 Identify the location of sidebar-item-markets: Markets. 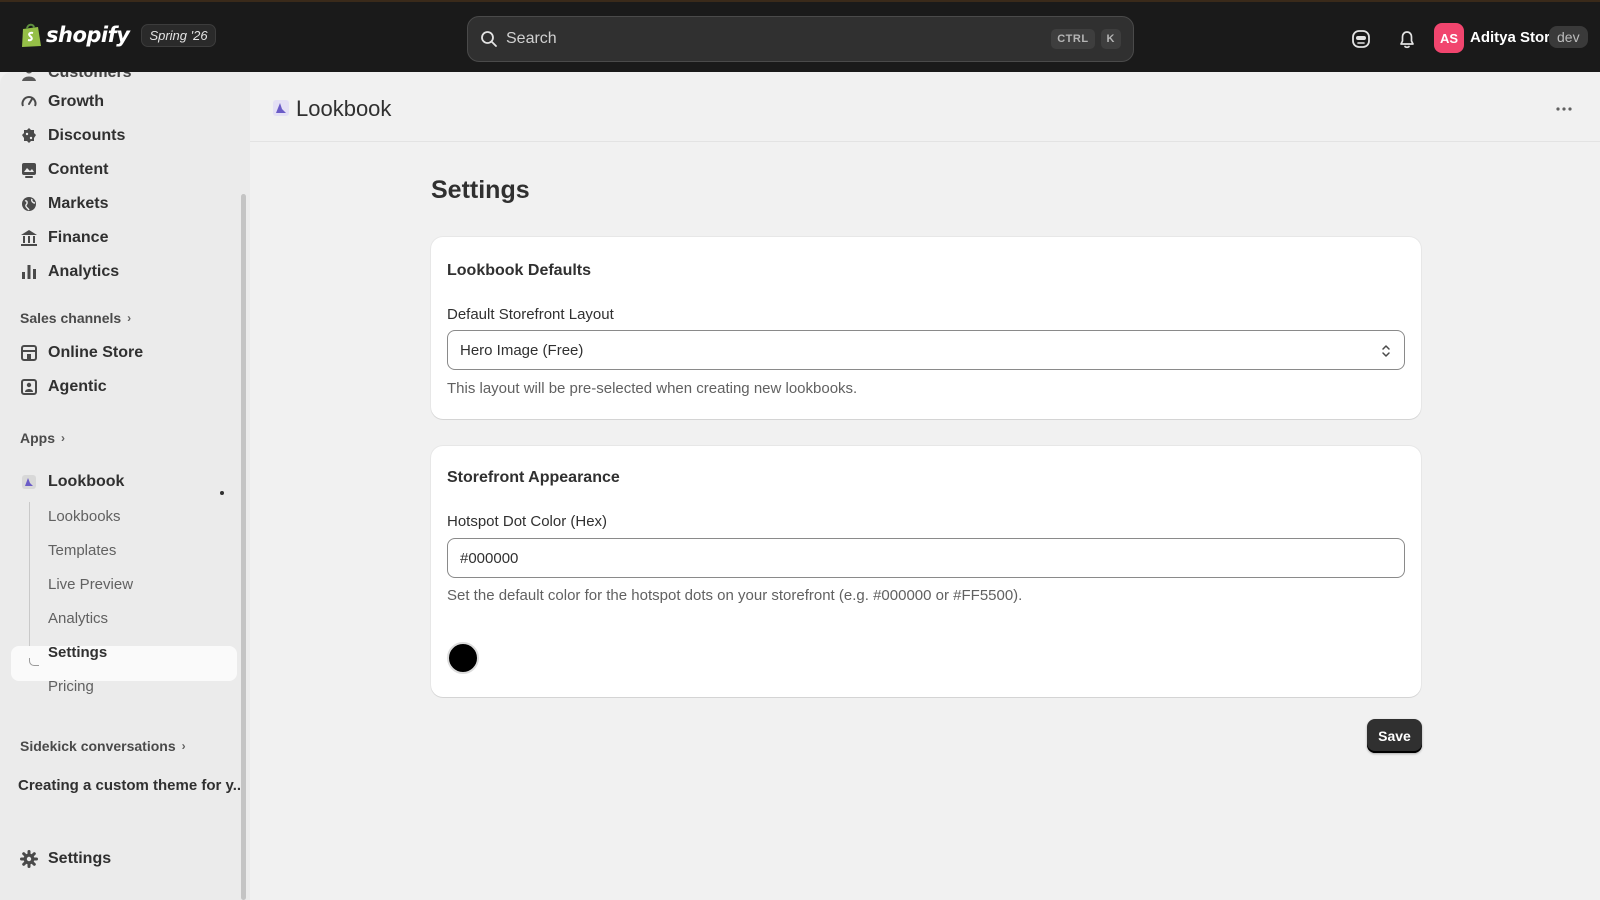
(64, 204).